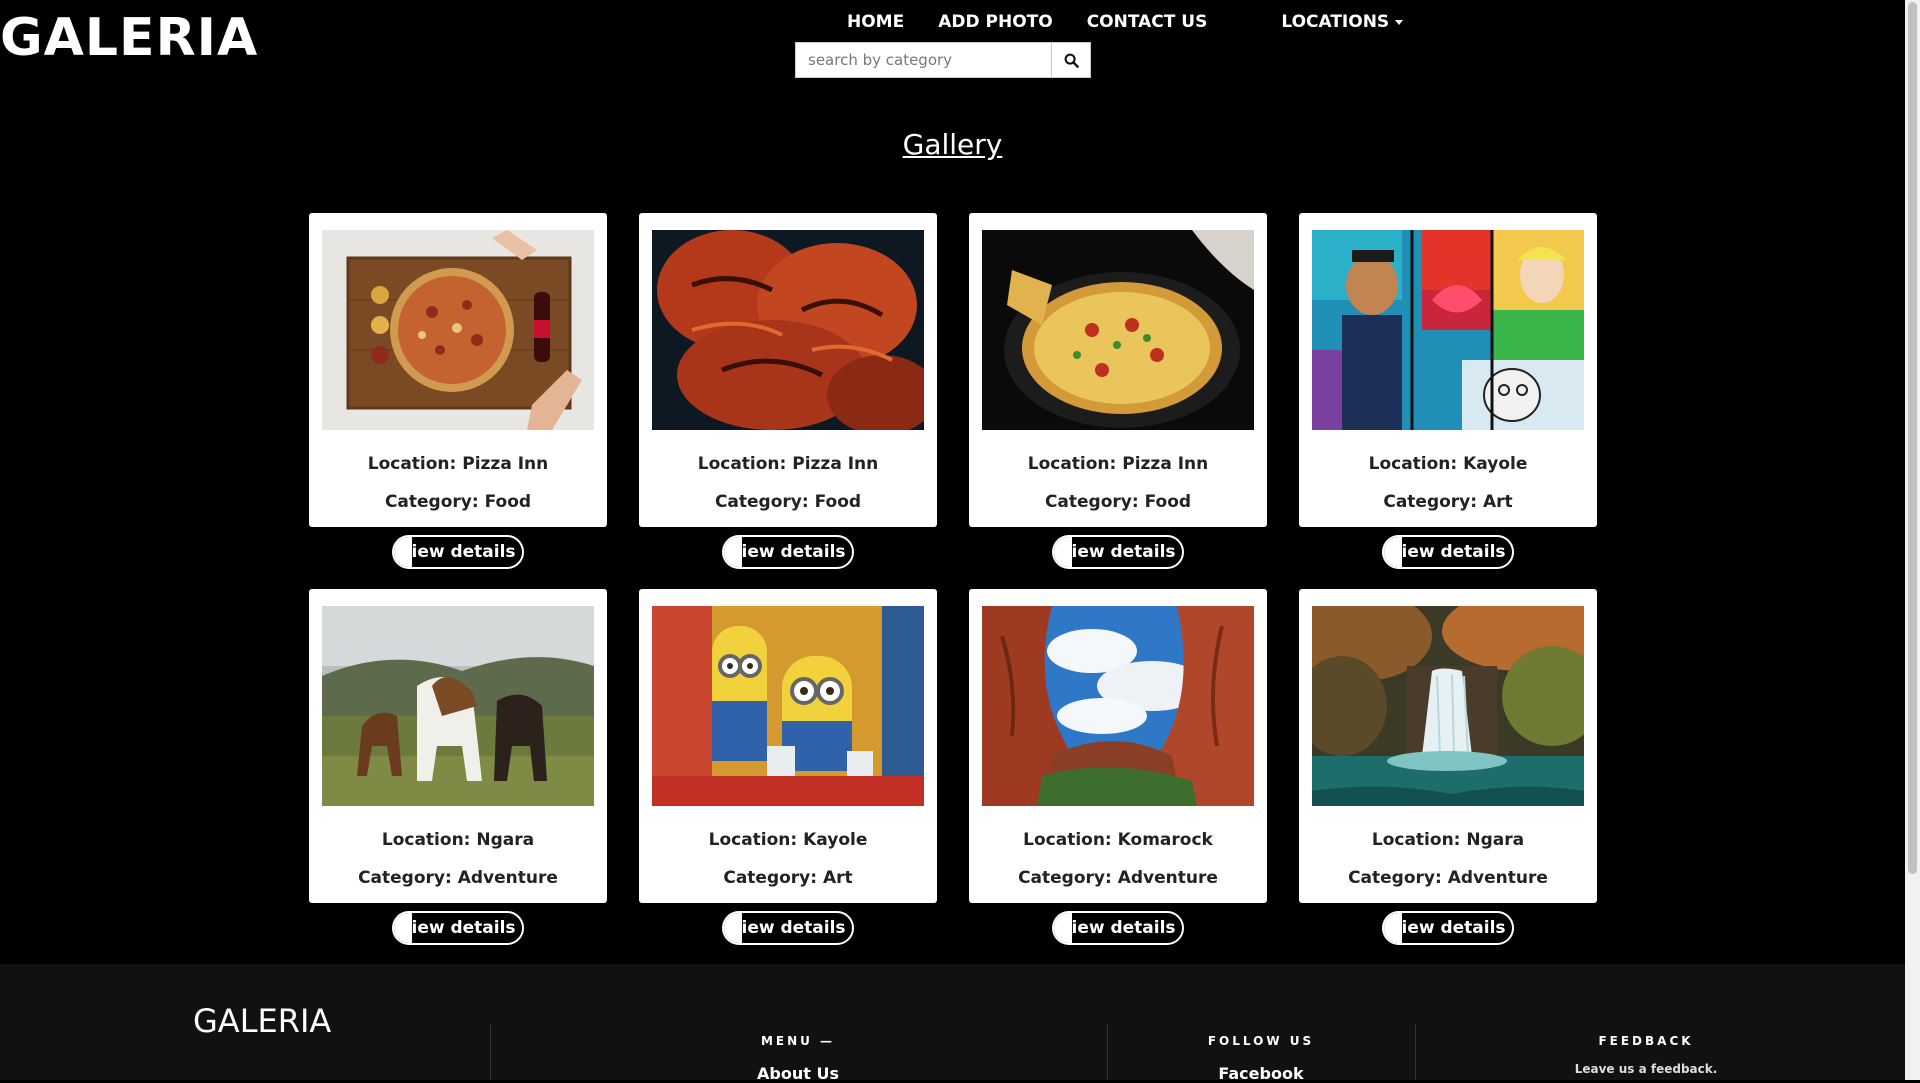 The image size is (1920, 1083). Describe the element at coordinates (1646, 1041) in the screenshot. I see `footer-feedback-heading: FEEDBACK` at that location.